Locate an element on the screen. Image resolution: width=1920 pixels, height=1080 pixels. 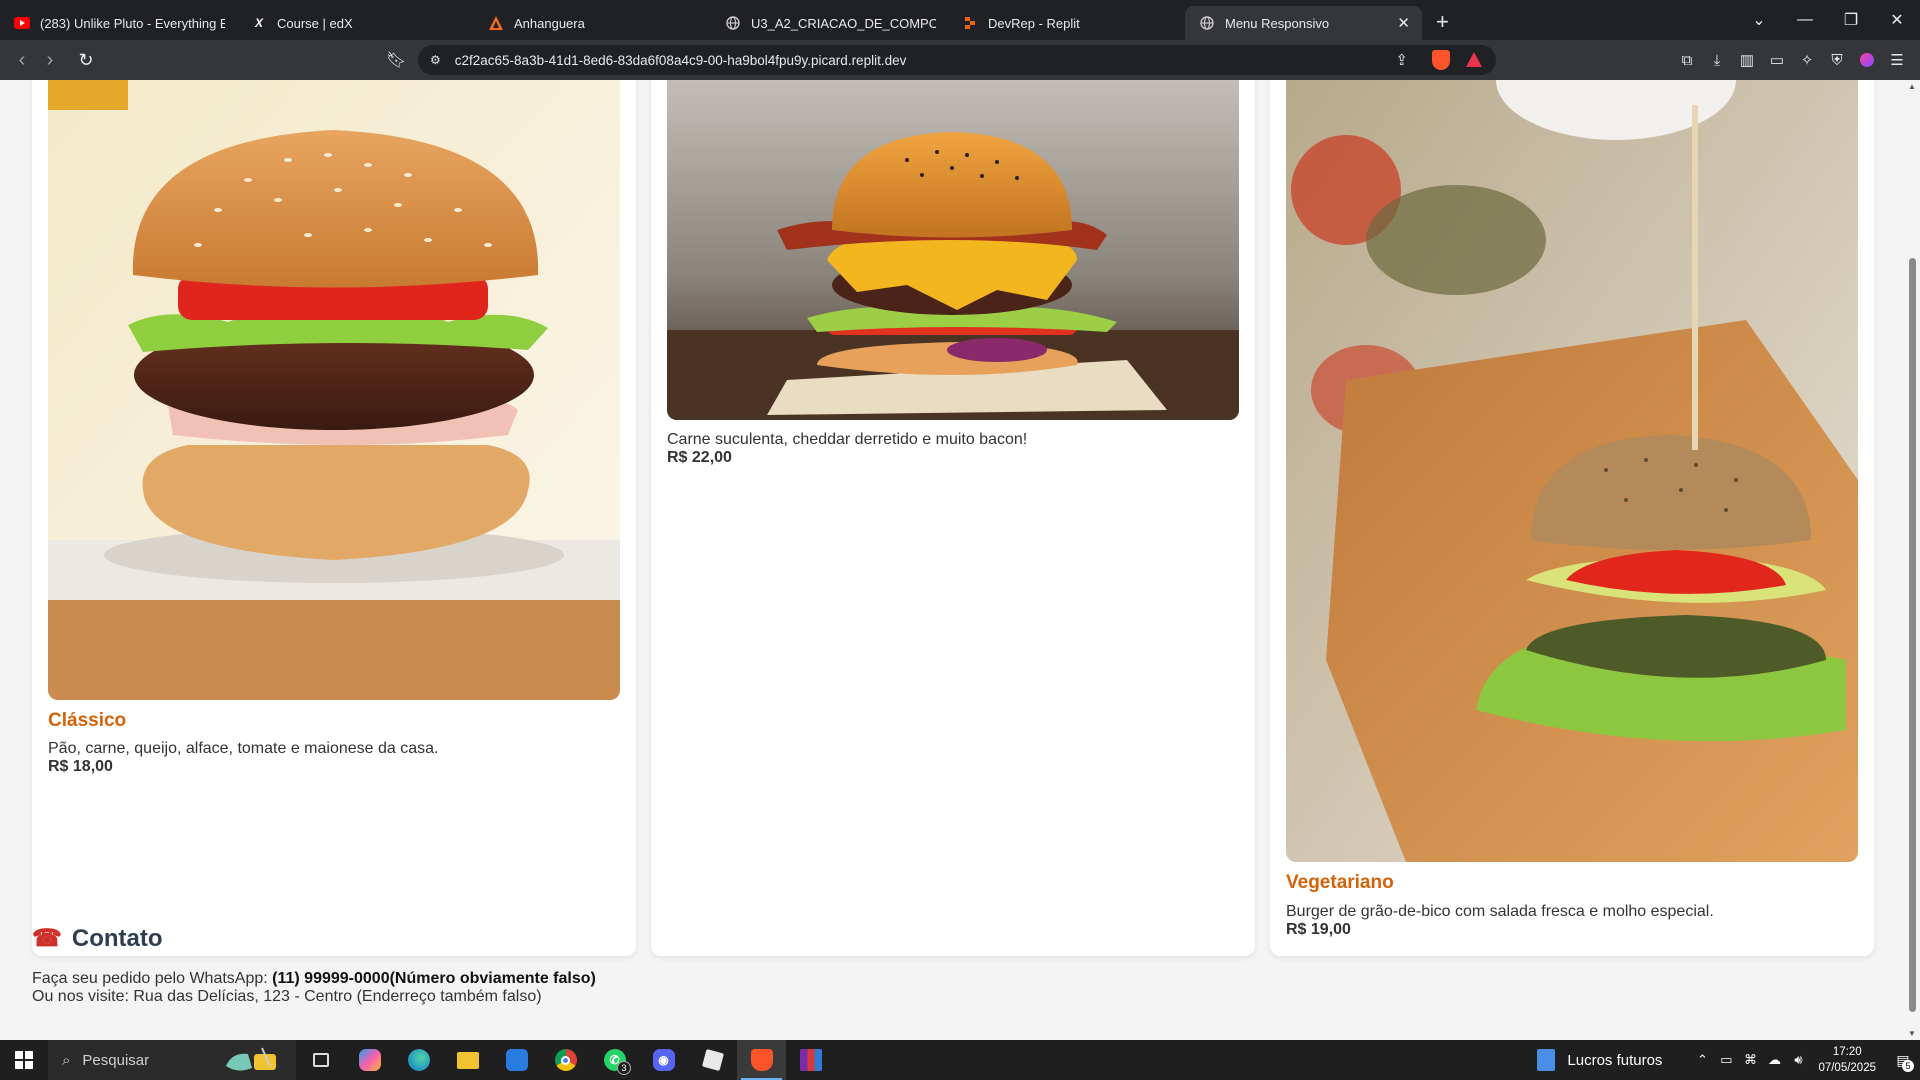
item-price: R$ 18,00 is located at coordinates (80, 766).